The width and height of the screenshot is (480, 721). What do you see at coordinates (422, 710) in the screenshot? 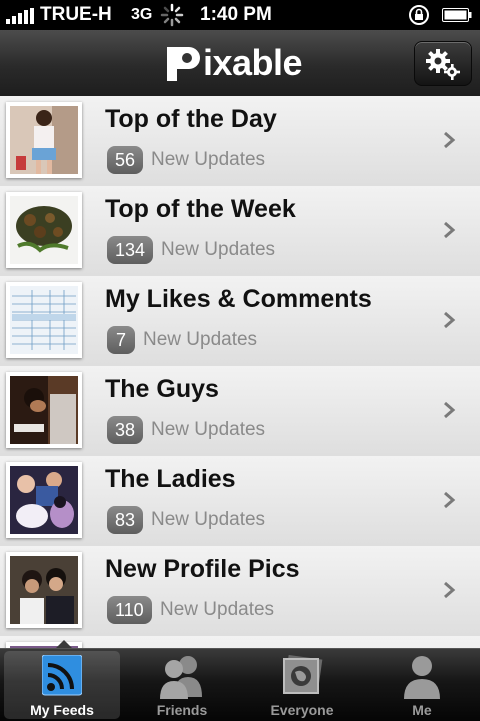
I see `tab-label: Me` at bounding box center [422, 710].